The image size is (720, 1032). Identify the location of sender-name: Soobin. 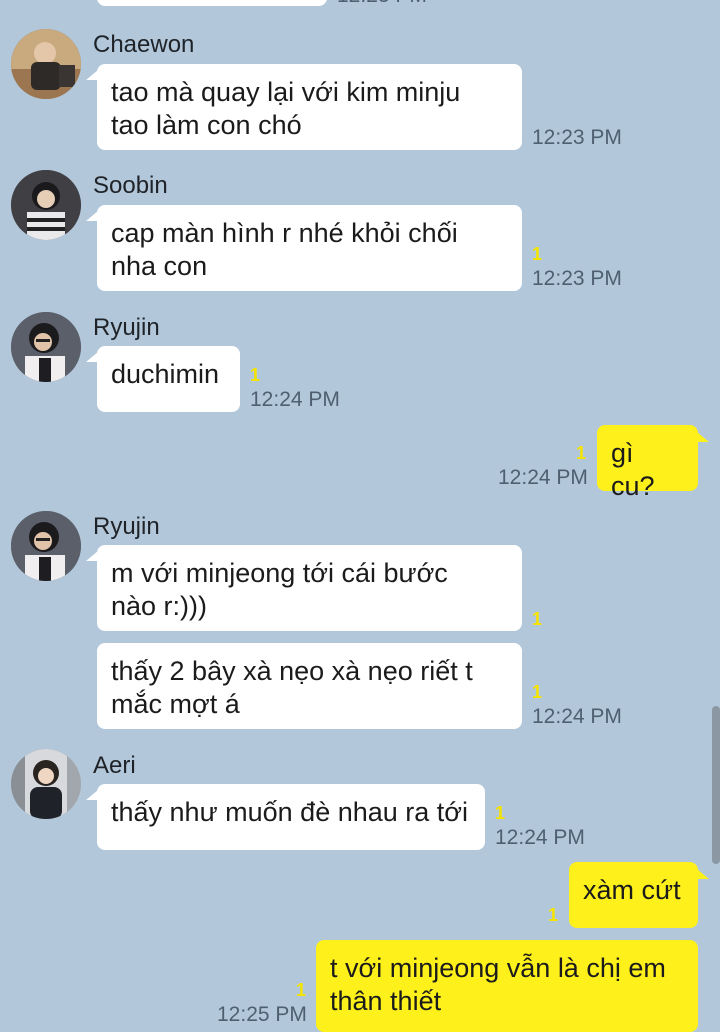
(130, 185).